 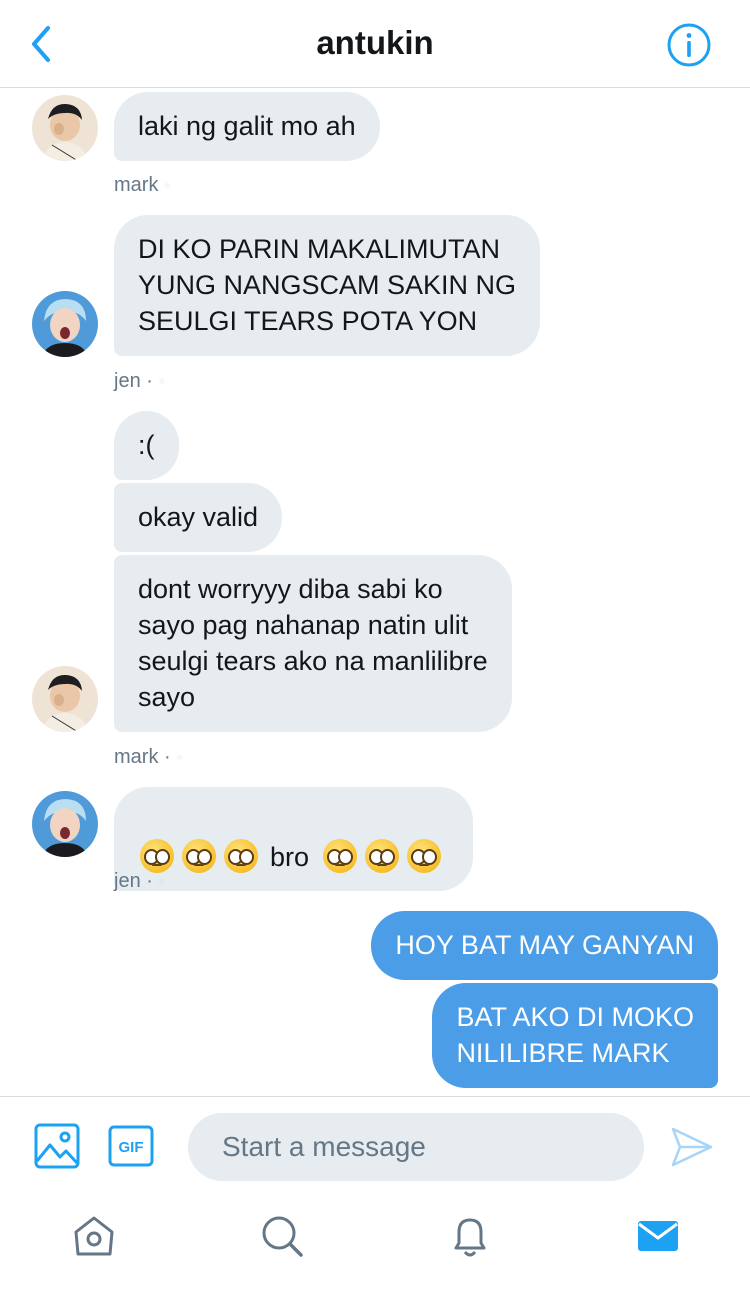 I want to click on tab-messages, so click(x=658, y=1236).